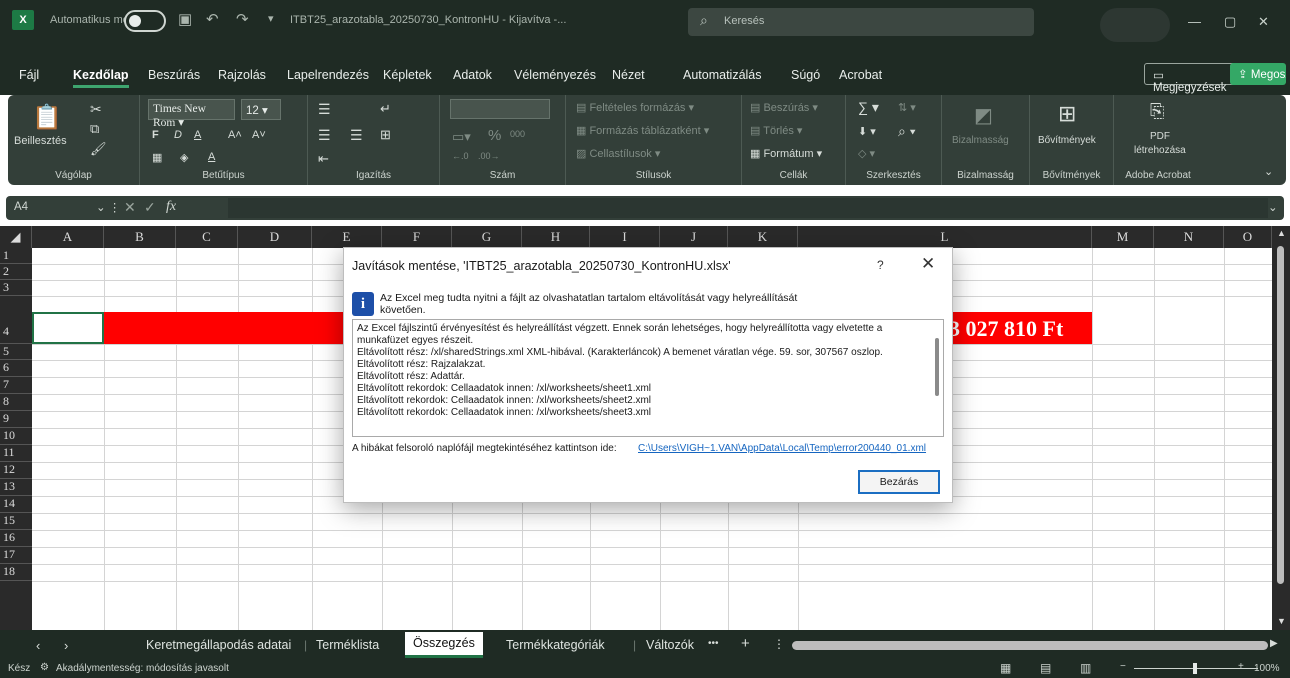 The height and width of the screenshot is (678, 1290). What do you see at coordinates (261, 109) in the screenshot?
I see `font-size-select: 12 ▾` at bounding box center [261, 109].